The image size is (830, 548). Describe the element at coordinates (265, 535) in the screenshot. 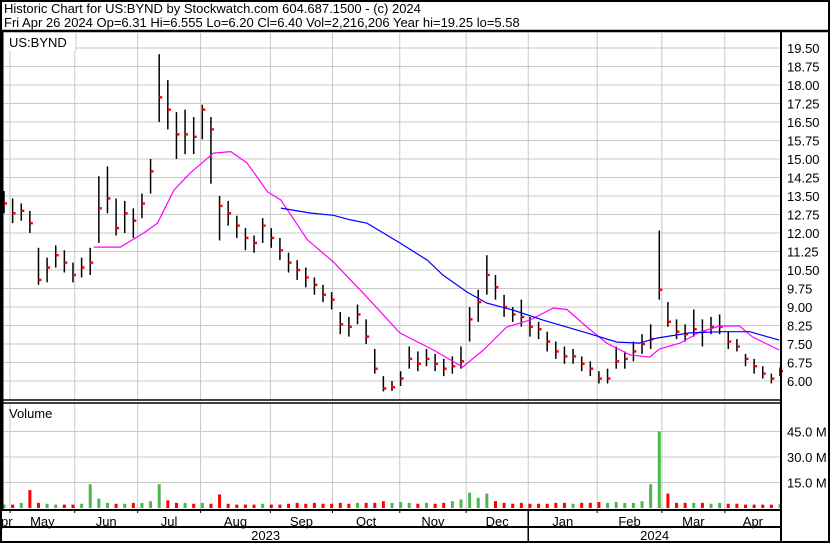

I see `year-label: 2023` at that location.